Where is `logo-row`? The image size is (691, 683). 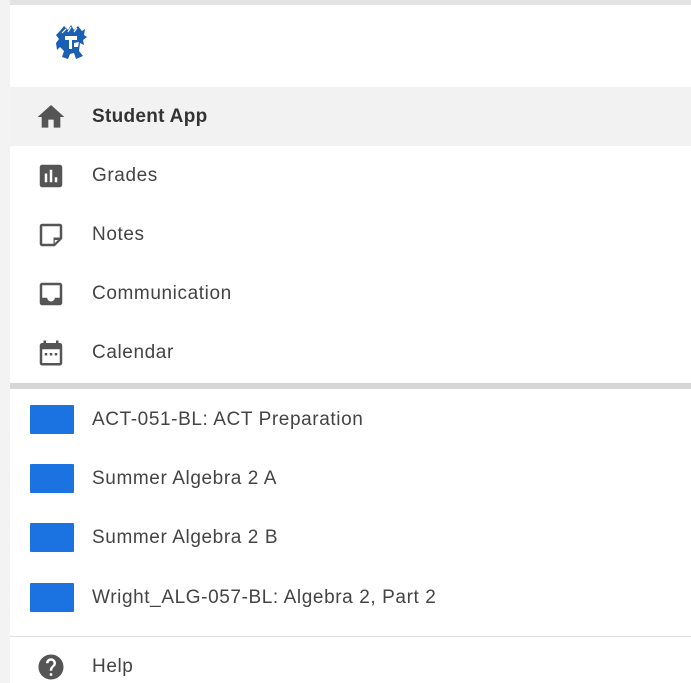 logo-row is located at coordinates (350, 46).